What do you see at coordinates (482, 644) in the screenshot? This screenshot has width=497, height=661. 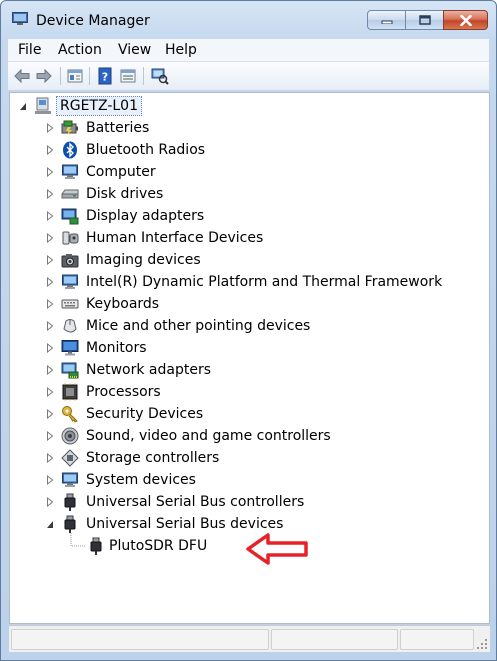 I see `resize-grip-icon` at bounding box center [482, 644].